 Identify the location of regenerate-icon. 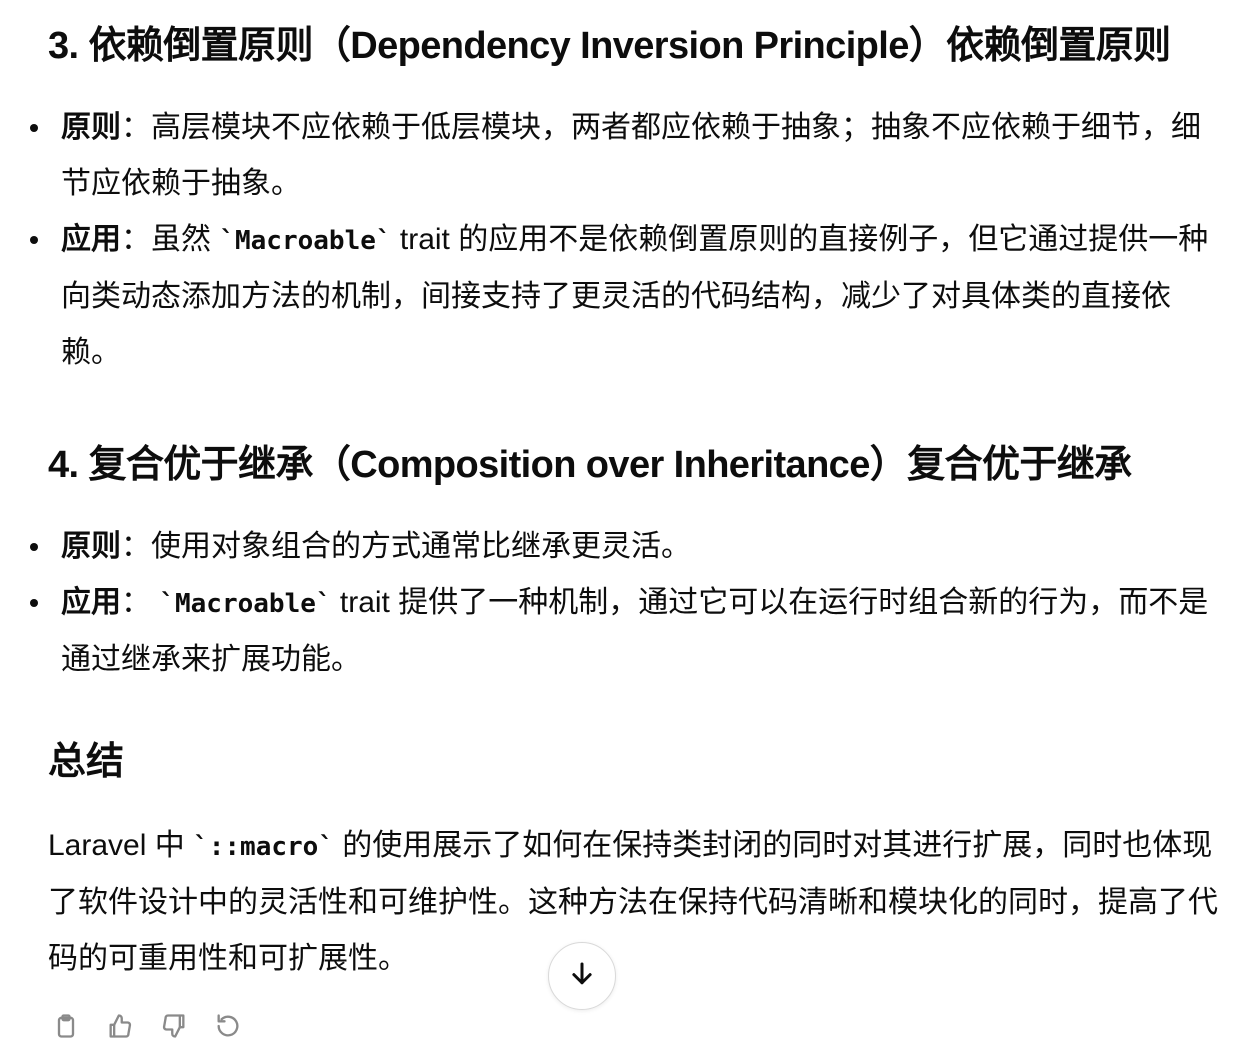
(228, 1028).